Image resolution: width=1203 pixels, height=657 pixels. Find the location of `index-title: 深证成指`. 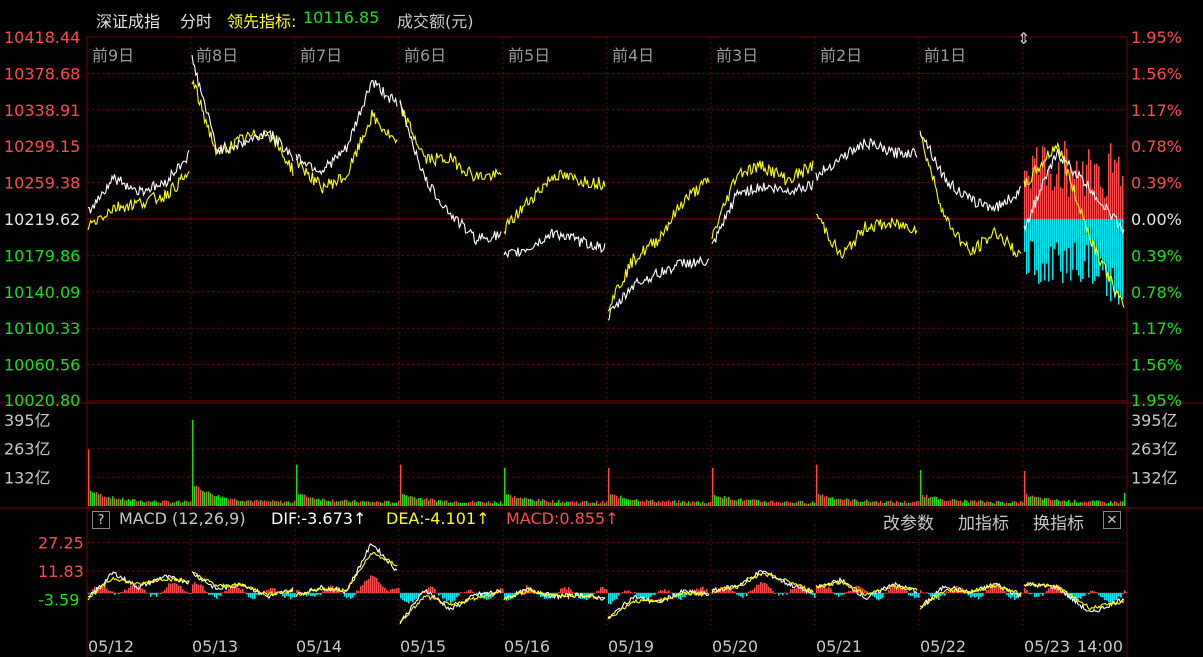

index-title: 深证成指 is located at coordinates (128, 21).